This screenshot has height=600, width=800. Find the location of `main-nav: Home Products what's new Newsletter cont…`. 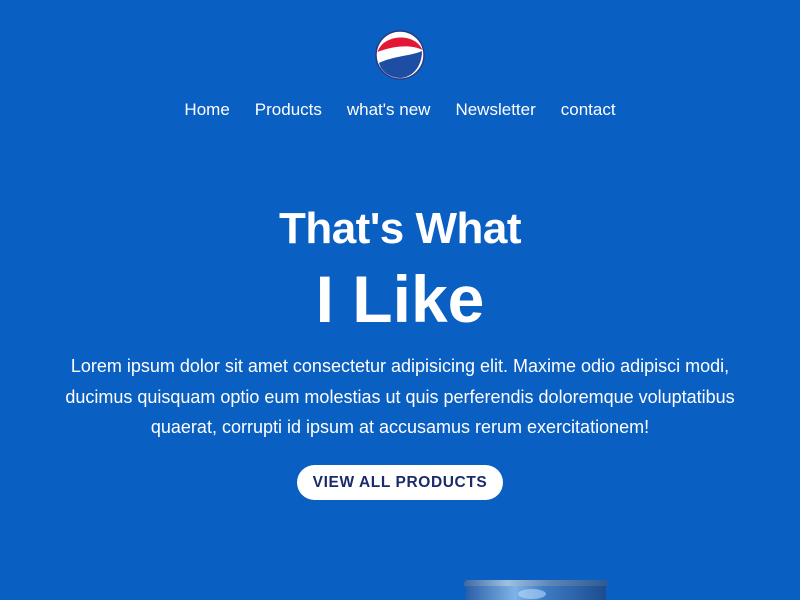

main-nav: Home Products what's new Newsletter cont… is located at coordinates (400, 110).